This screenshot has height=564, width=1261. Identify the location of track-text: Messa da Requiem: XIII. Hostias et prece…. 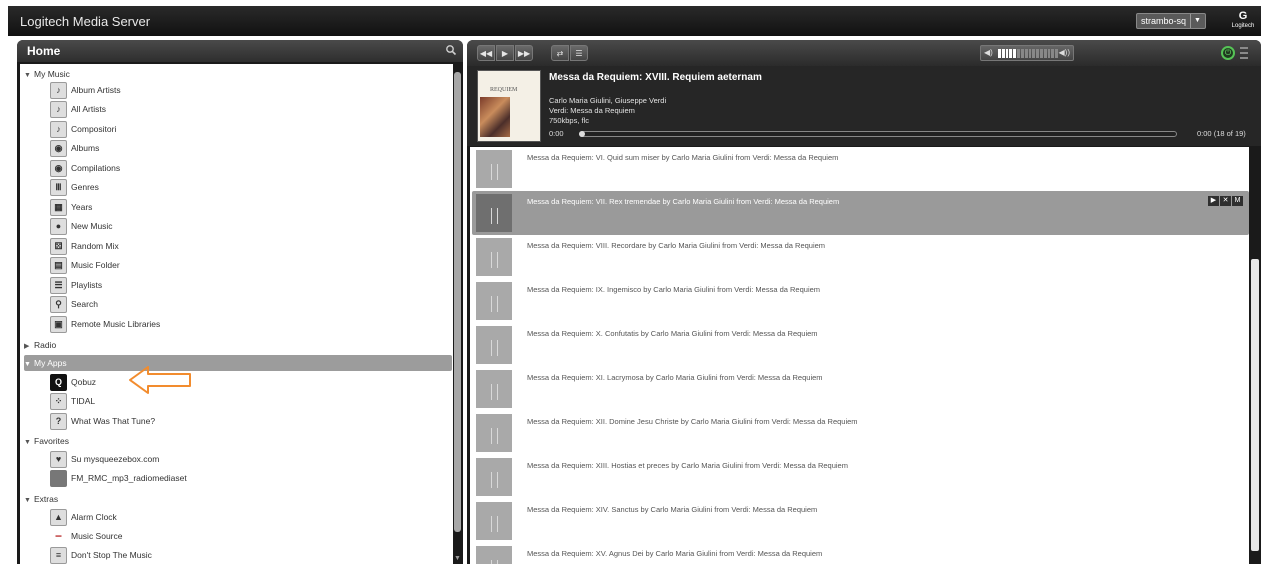
(687, 465).